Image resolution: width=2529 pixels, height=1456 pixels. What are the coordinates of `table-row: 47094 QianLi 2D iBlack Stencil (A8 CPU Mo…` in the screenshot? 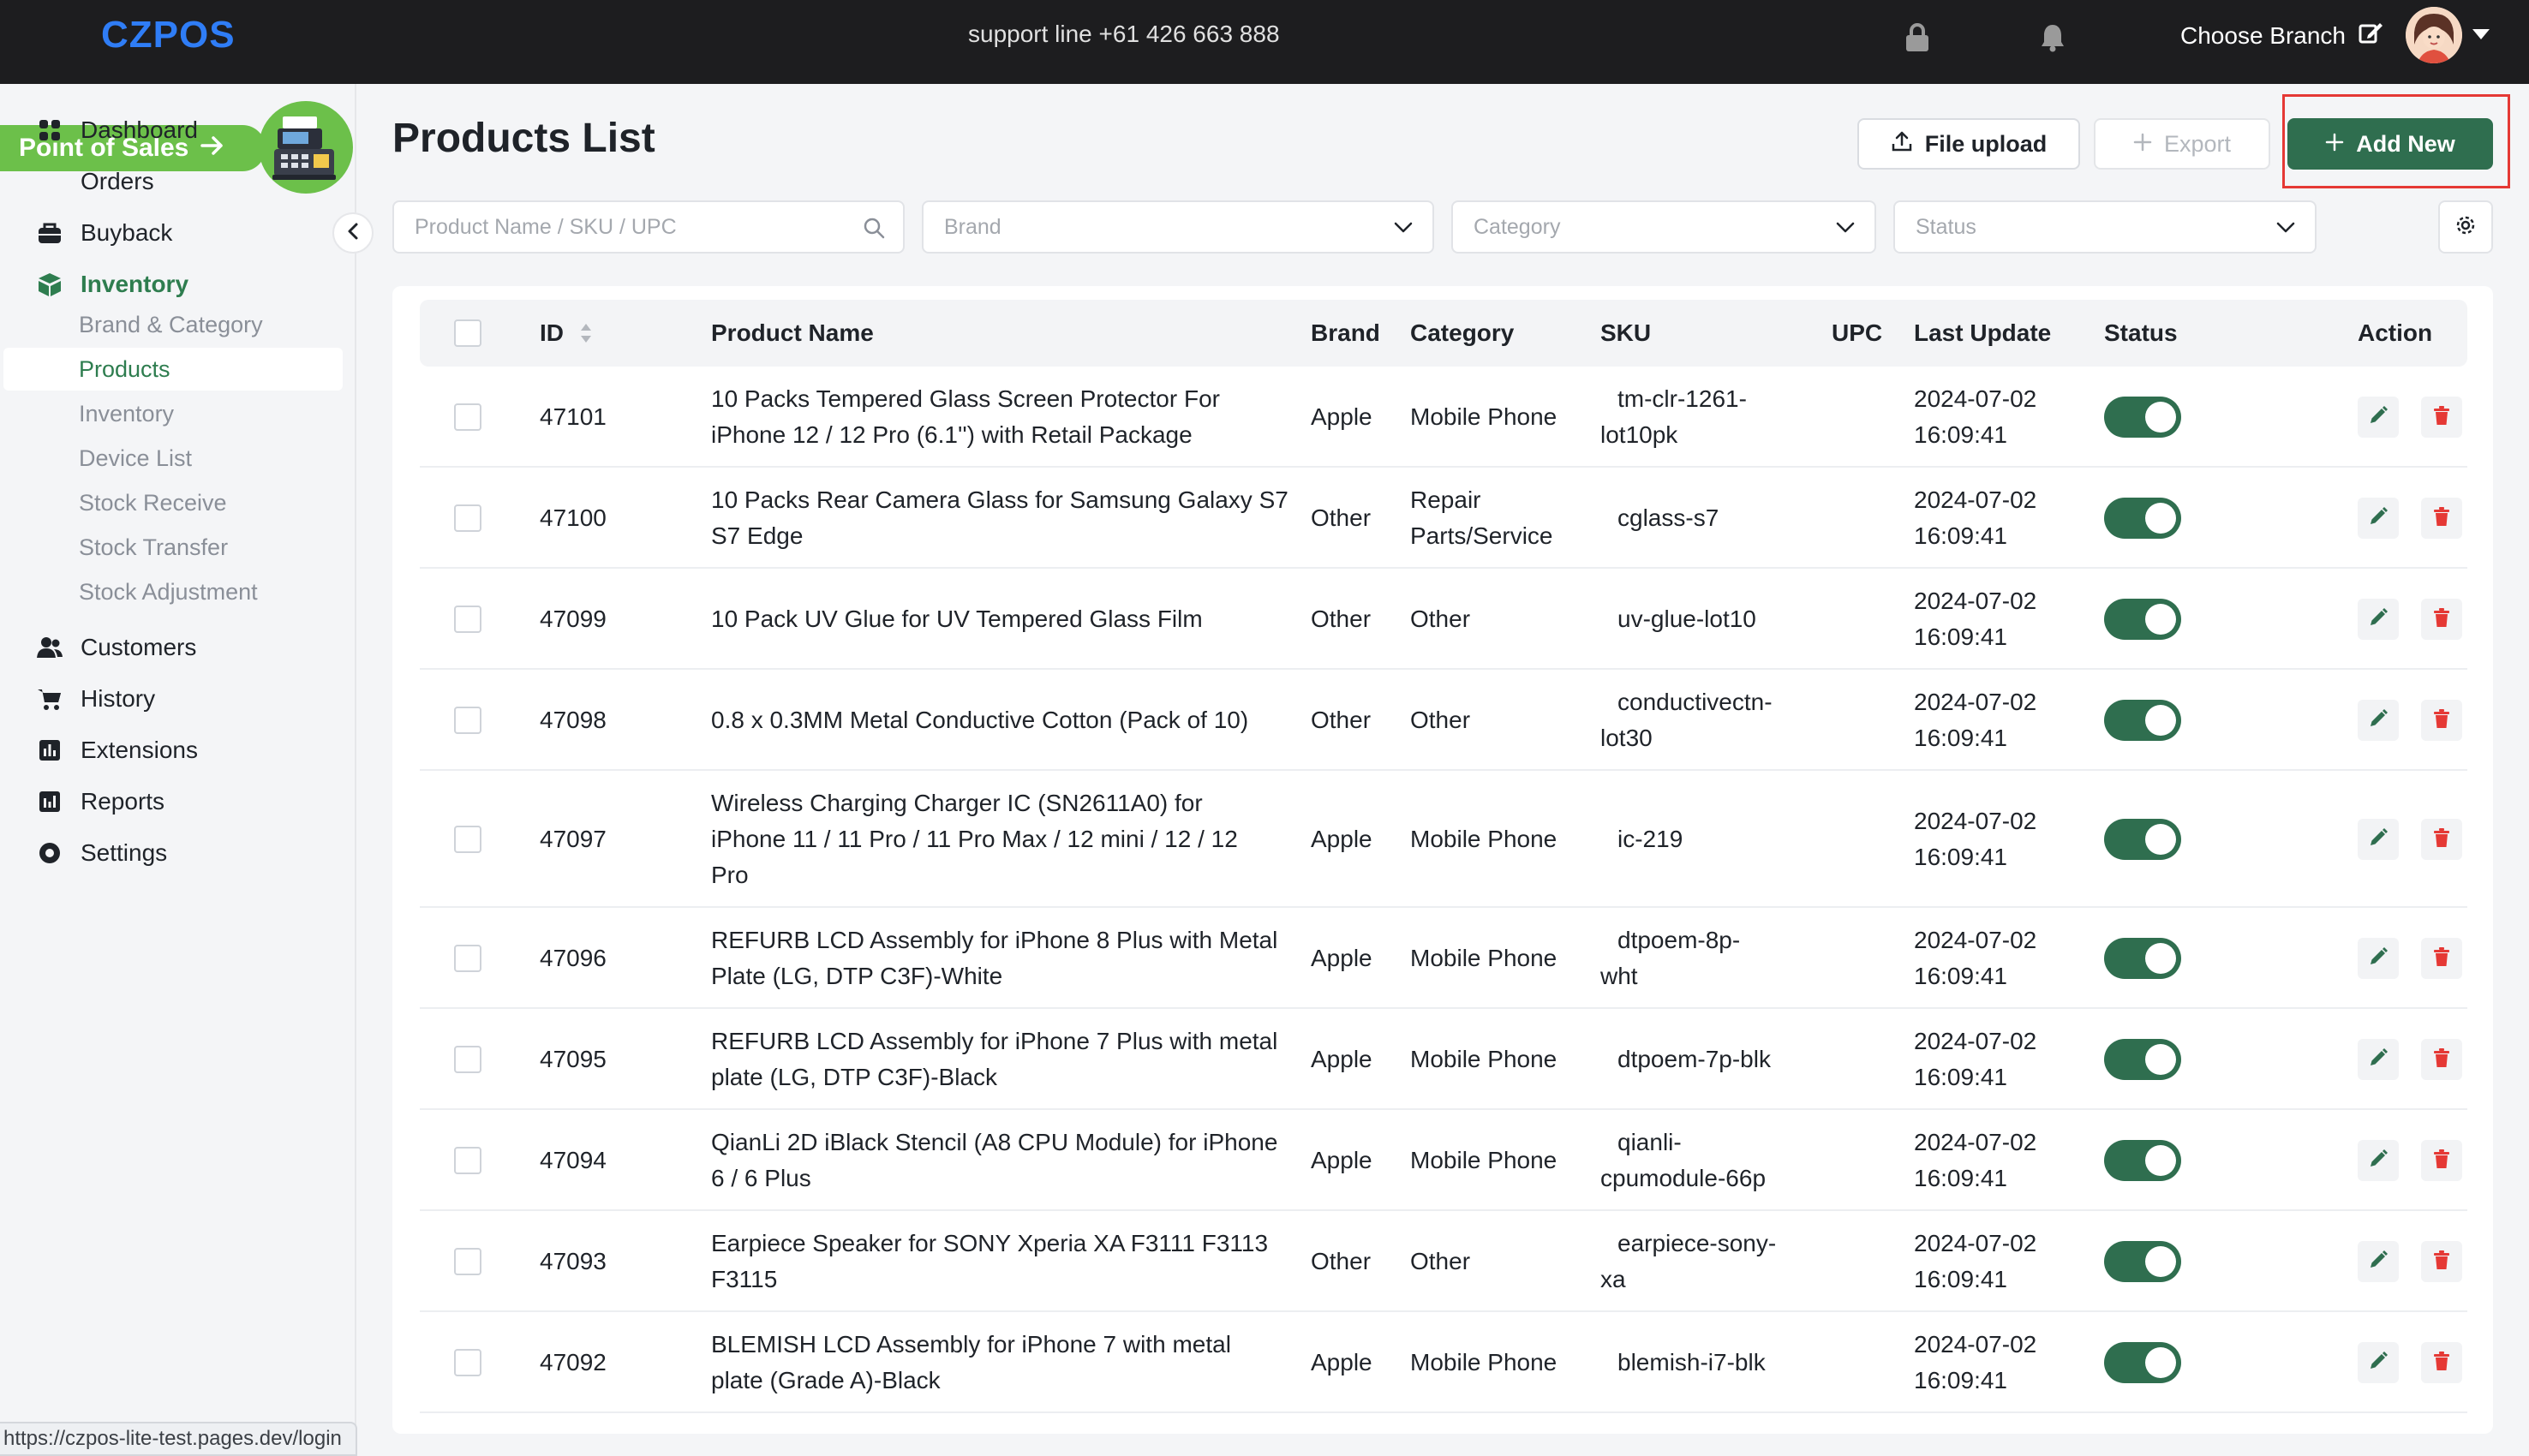 It's located at (1443, 1160).